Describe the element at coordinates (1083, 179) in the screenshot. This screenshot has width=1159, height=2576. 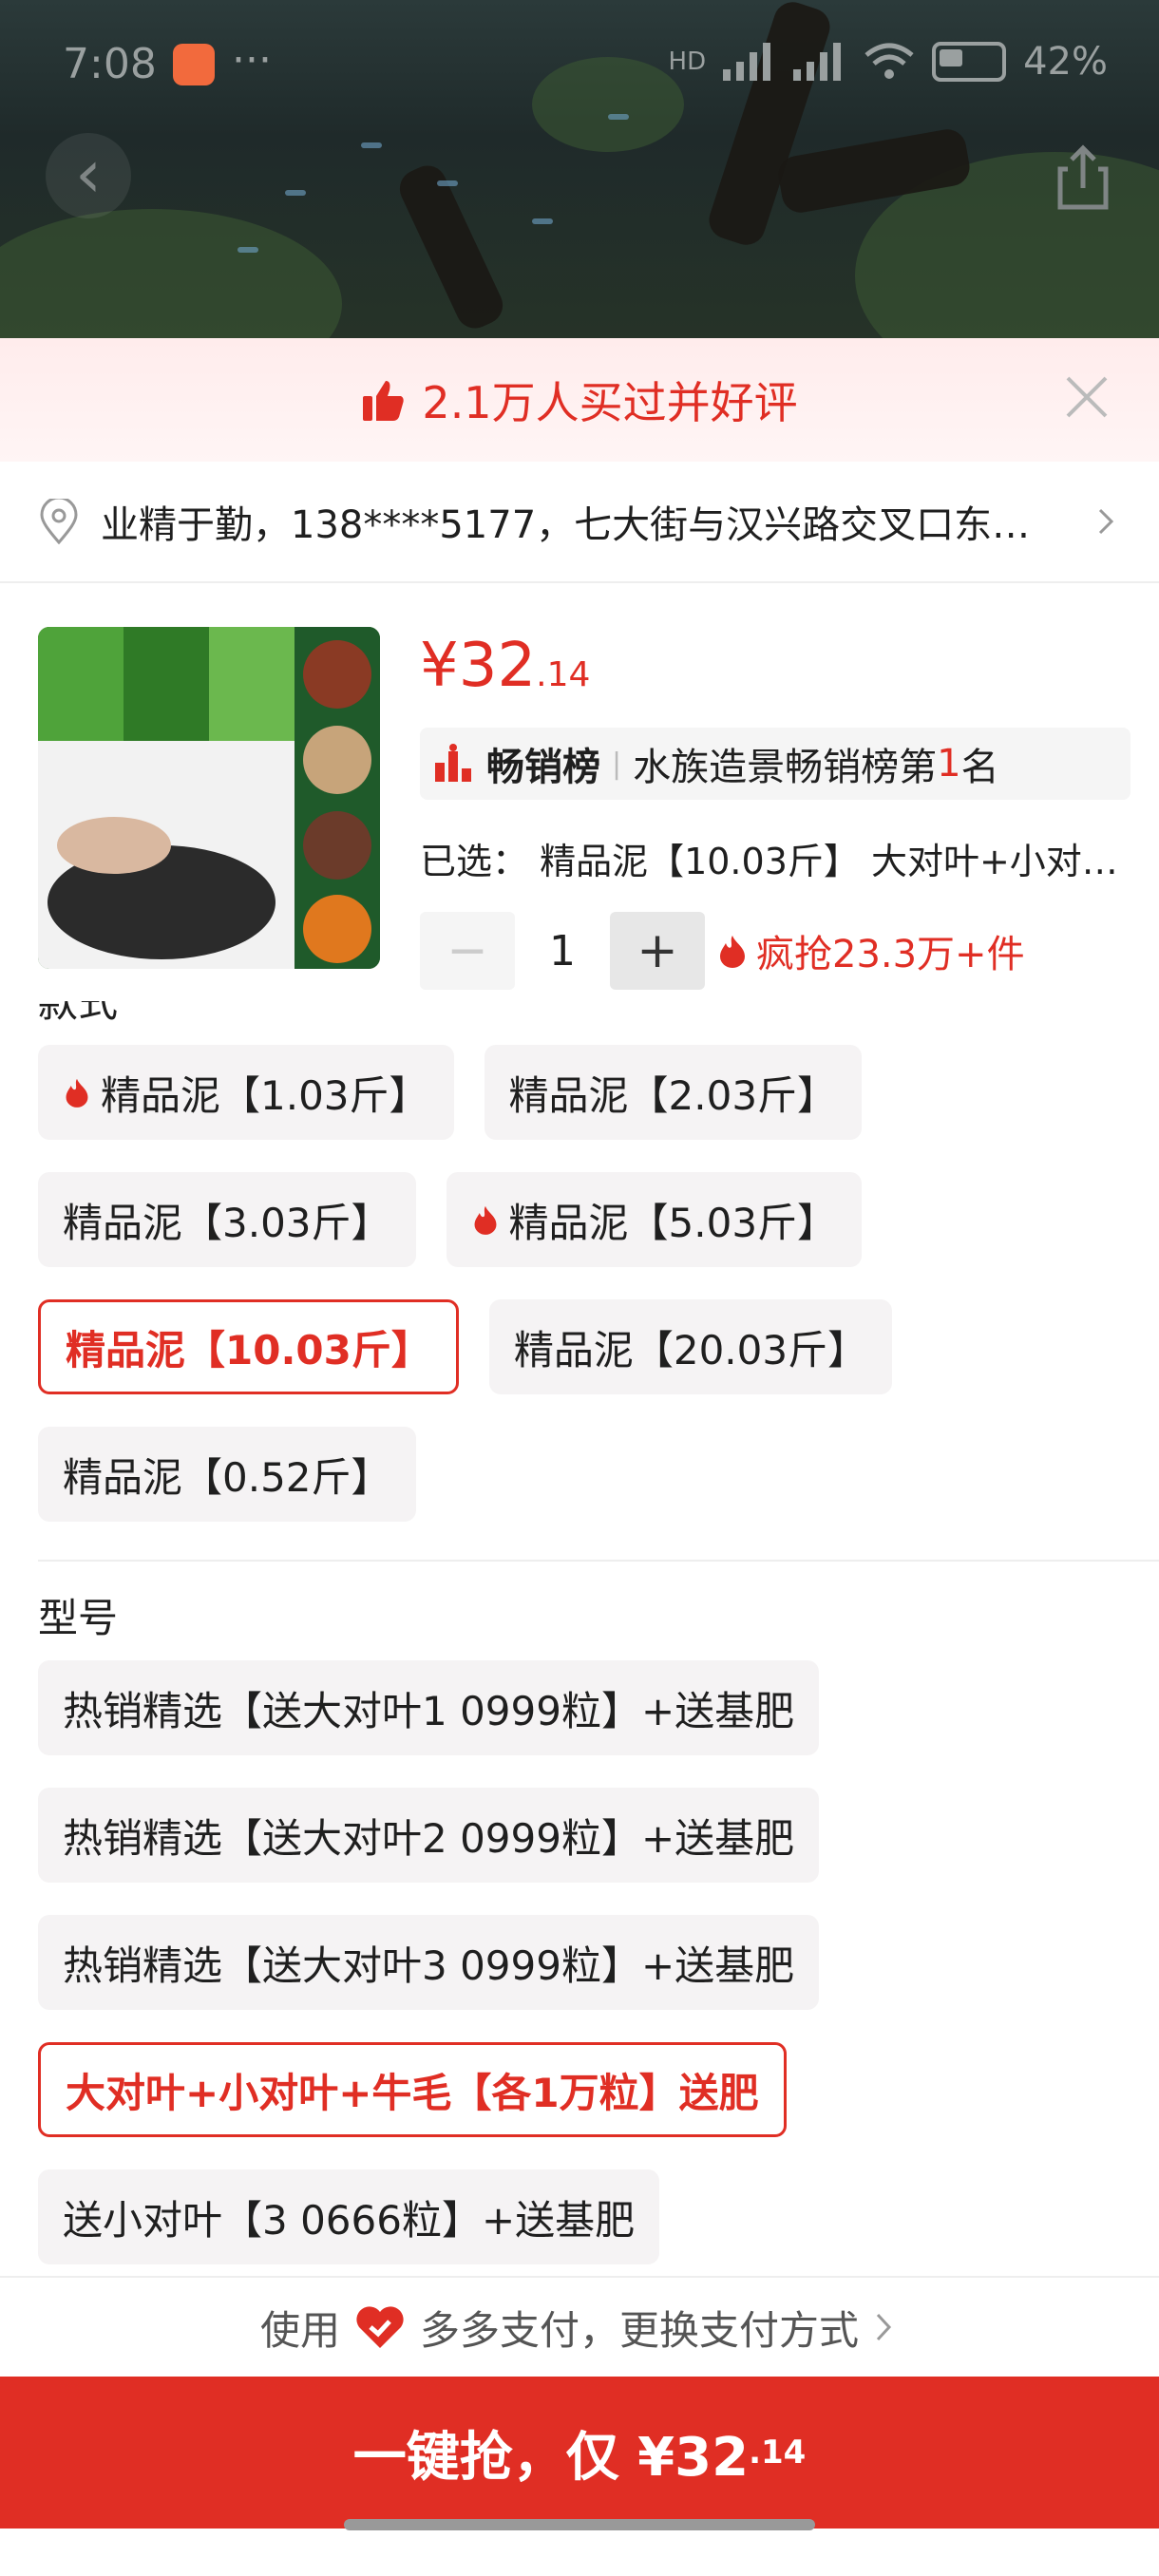
I see `share-button` at that location.